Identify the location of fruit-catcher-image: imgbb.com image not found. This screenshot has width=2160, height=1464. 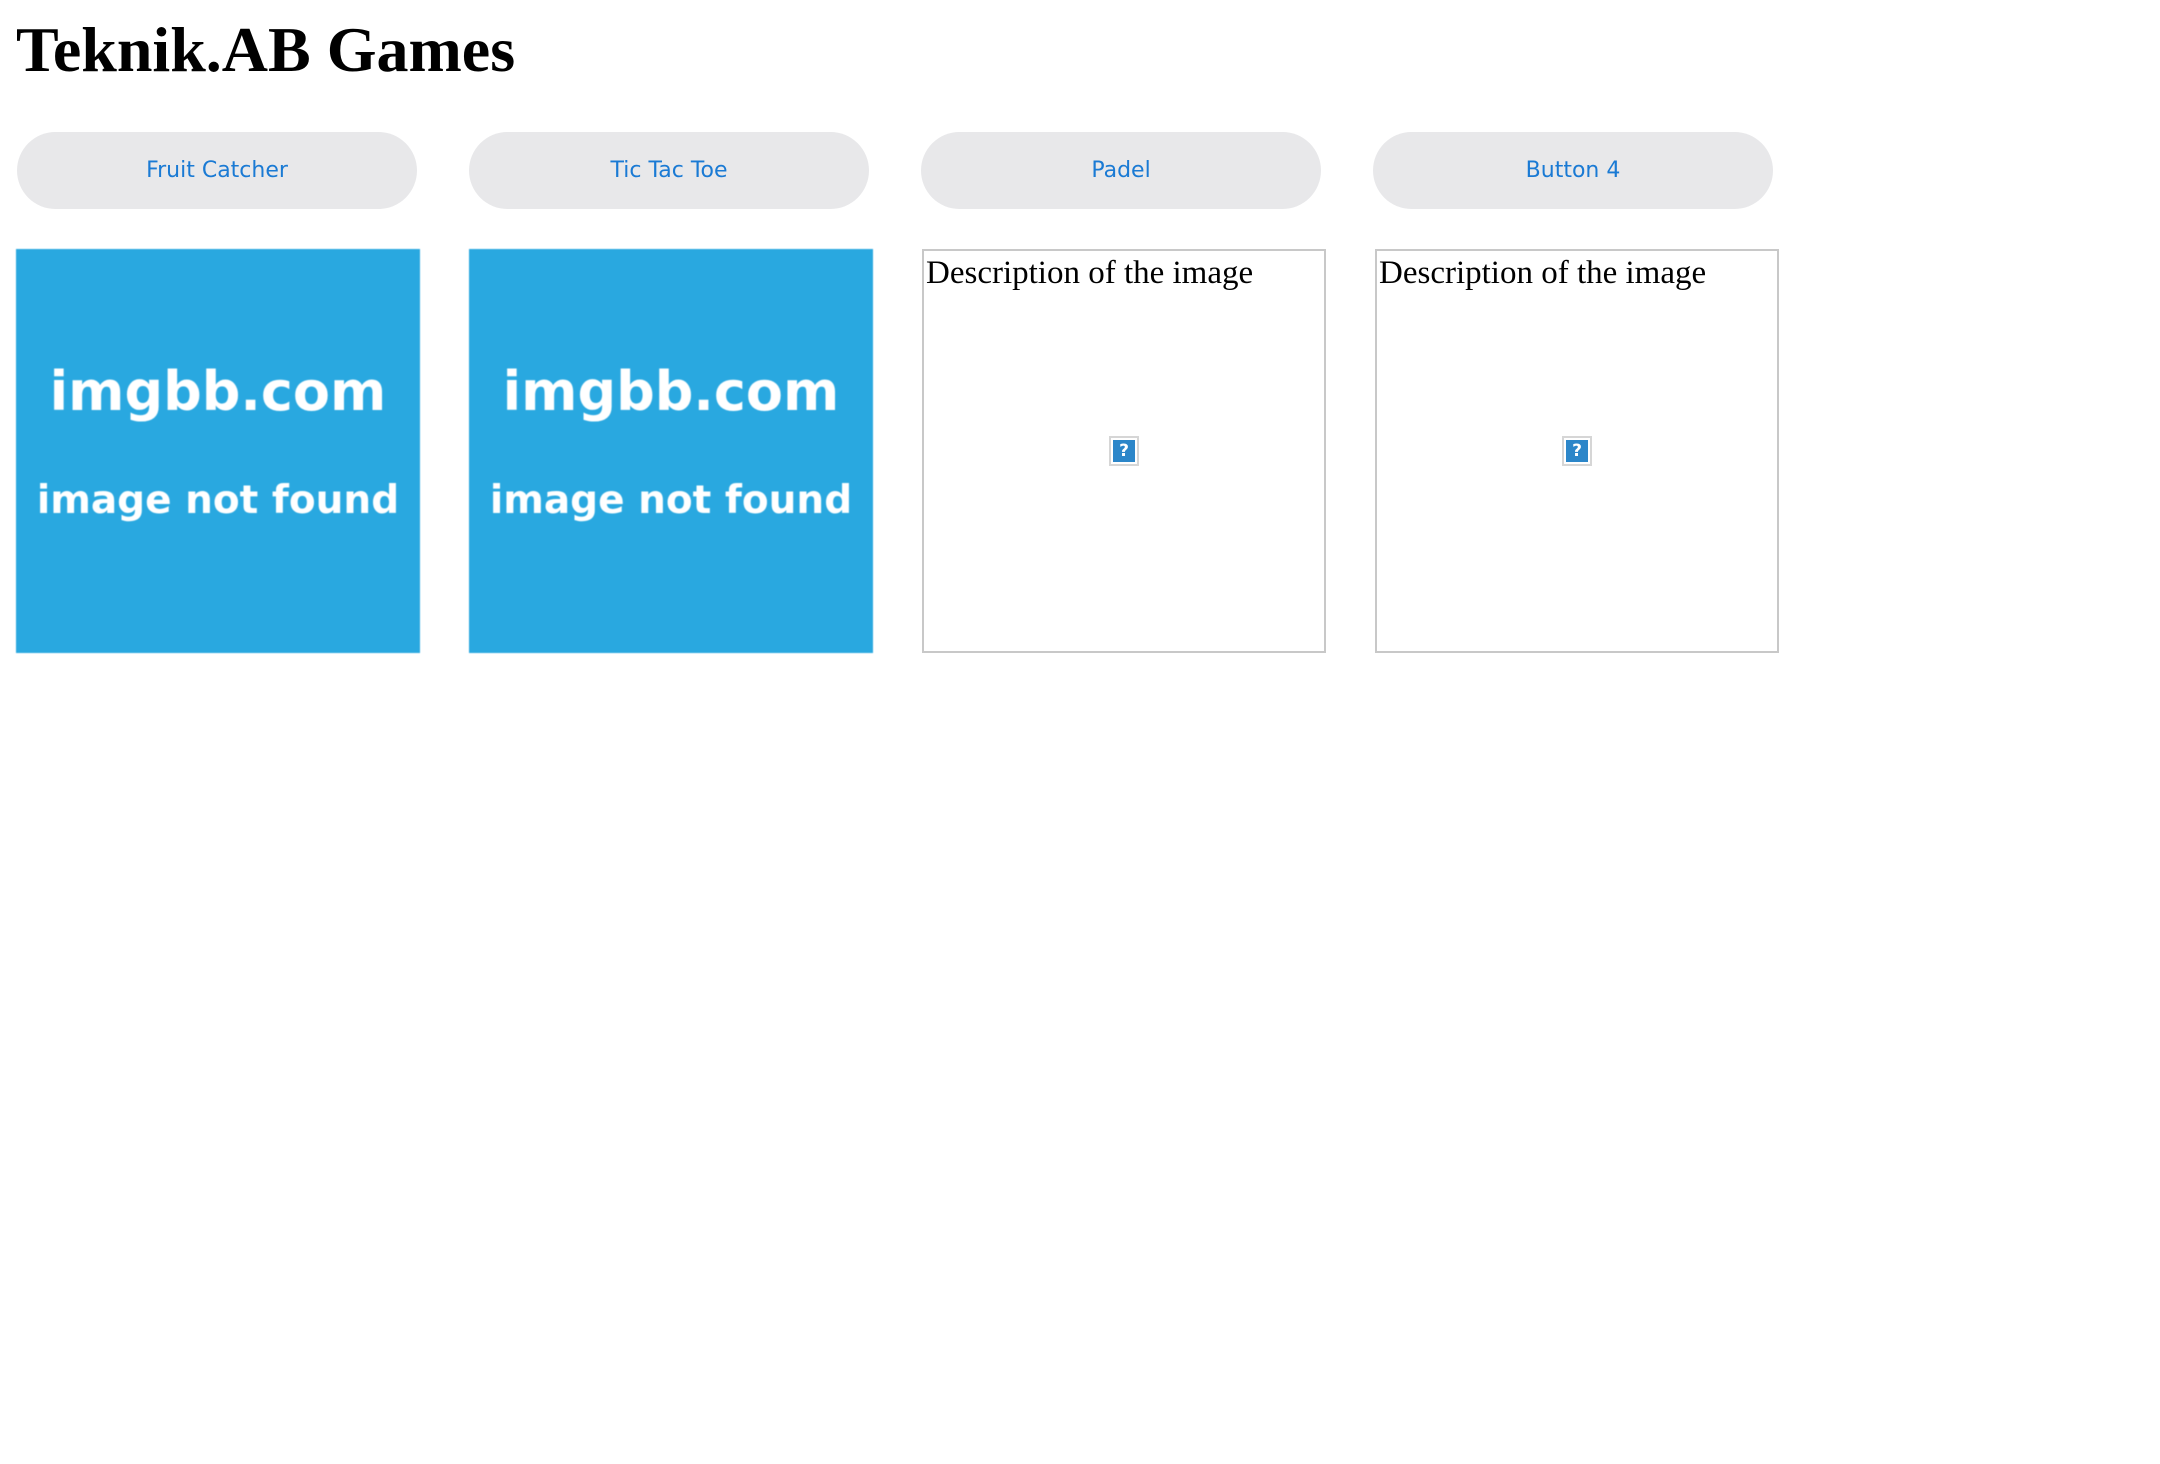
(218, 451).